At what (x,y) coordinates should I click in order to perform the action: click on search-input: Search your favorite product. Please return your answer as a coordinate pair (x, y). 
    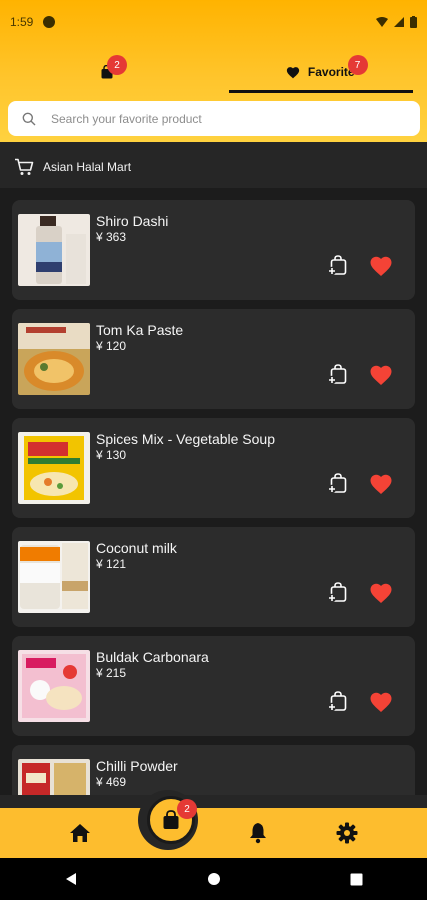
    Looking at the image, I should click on (214, 118).